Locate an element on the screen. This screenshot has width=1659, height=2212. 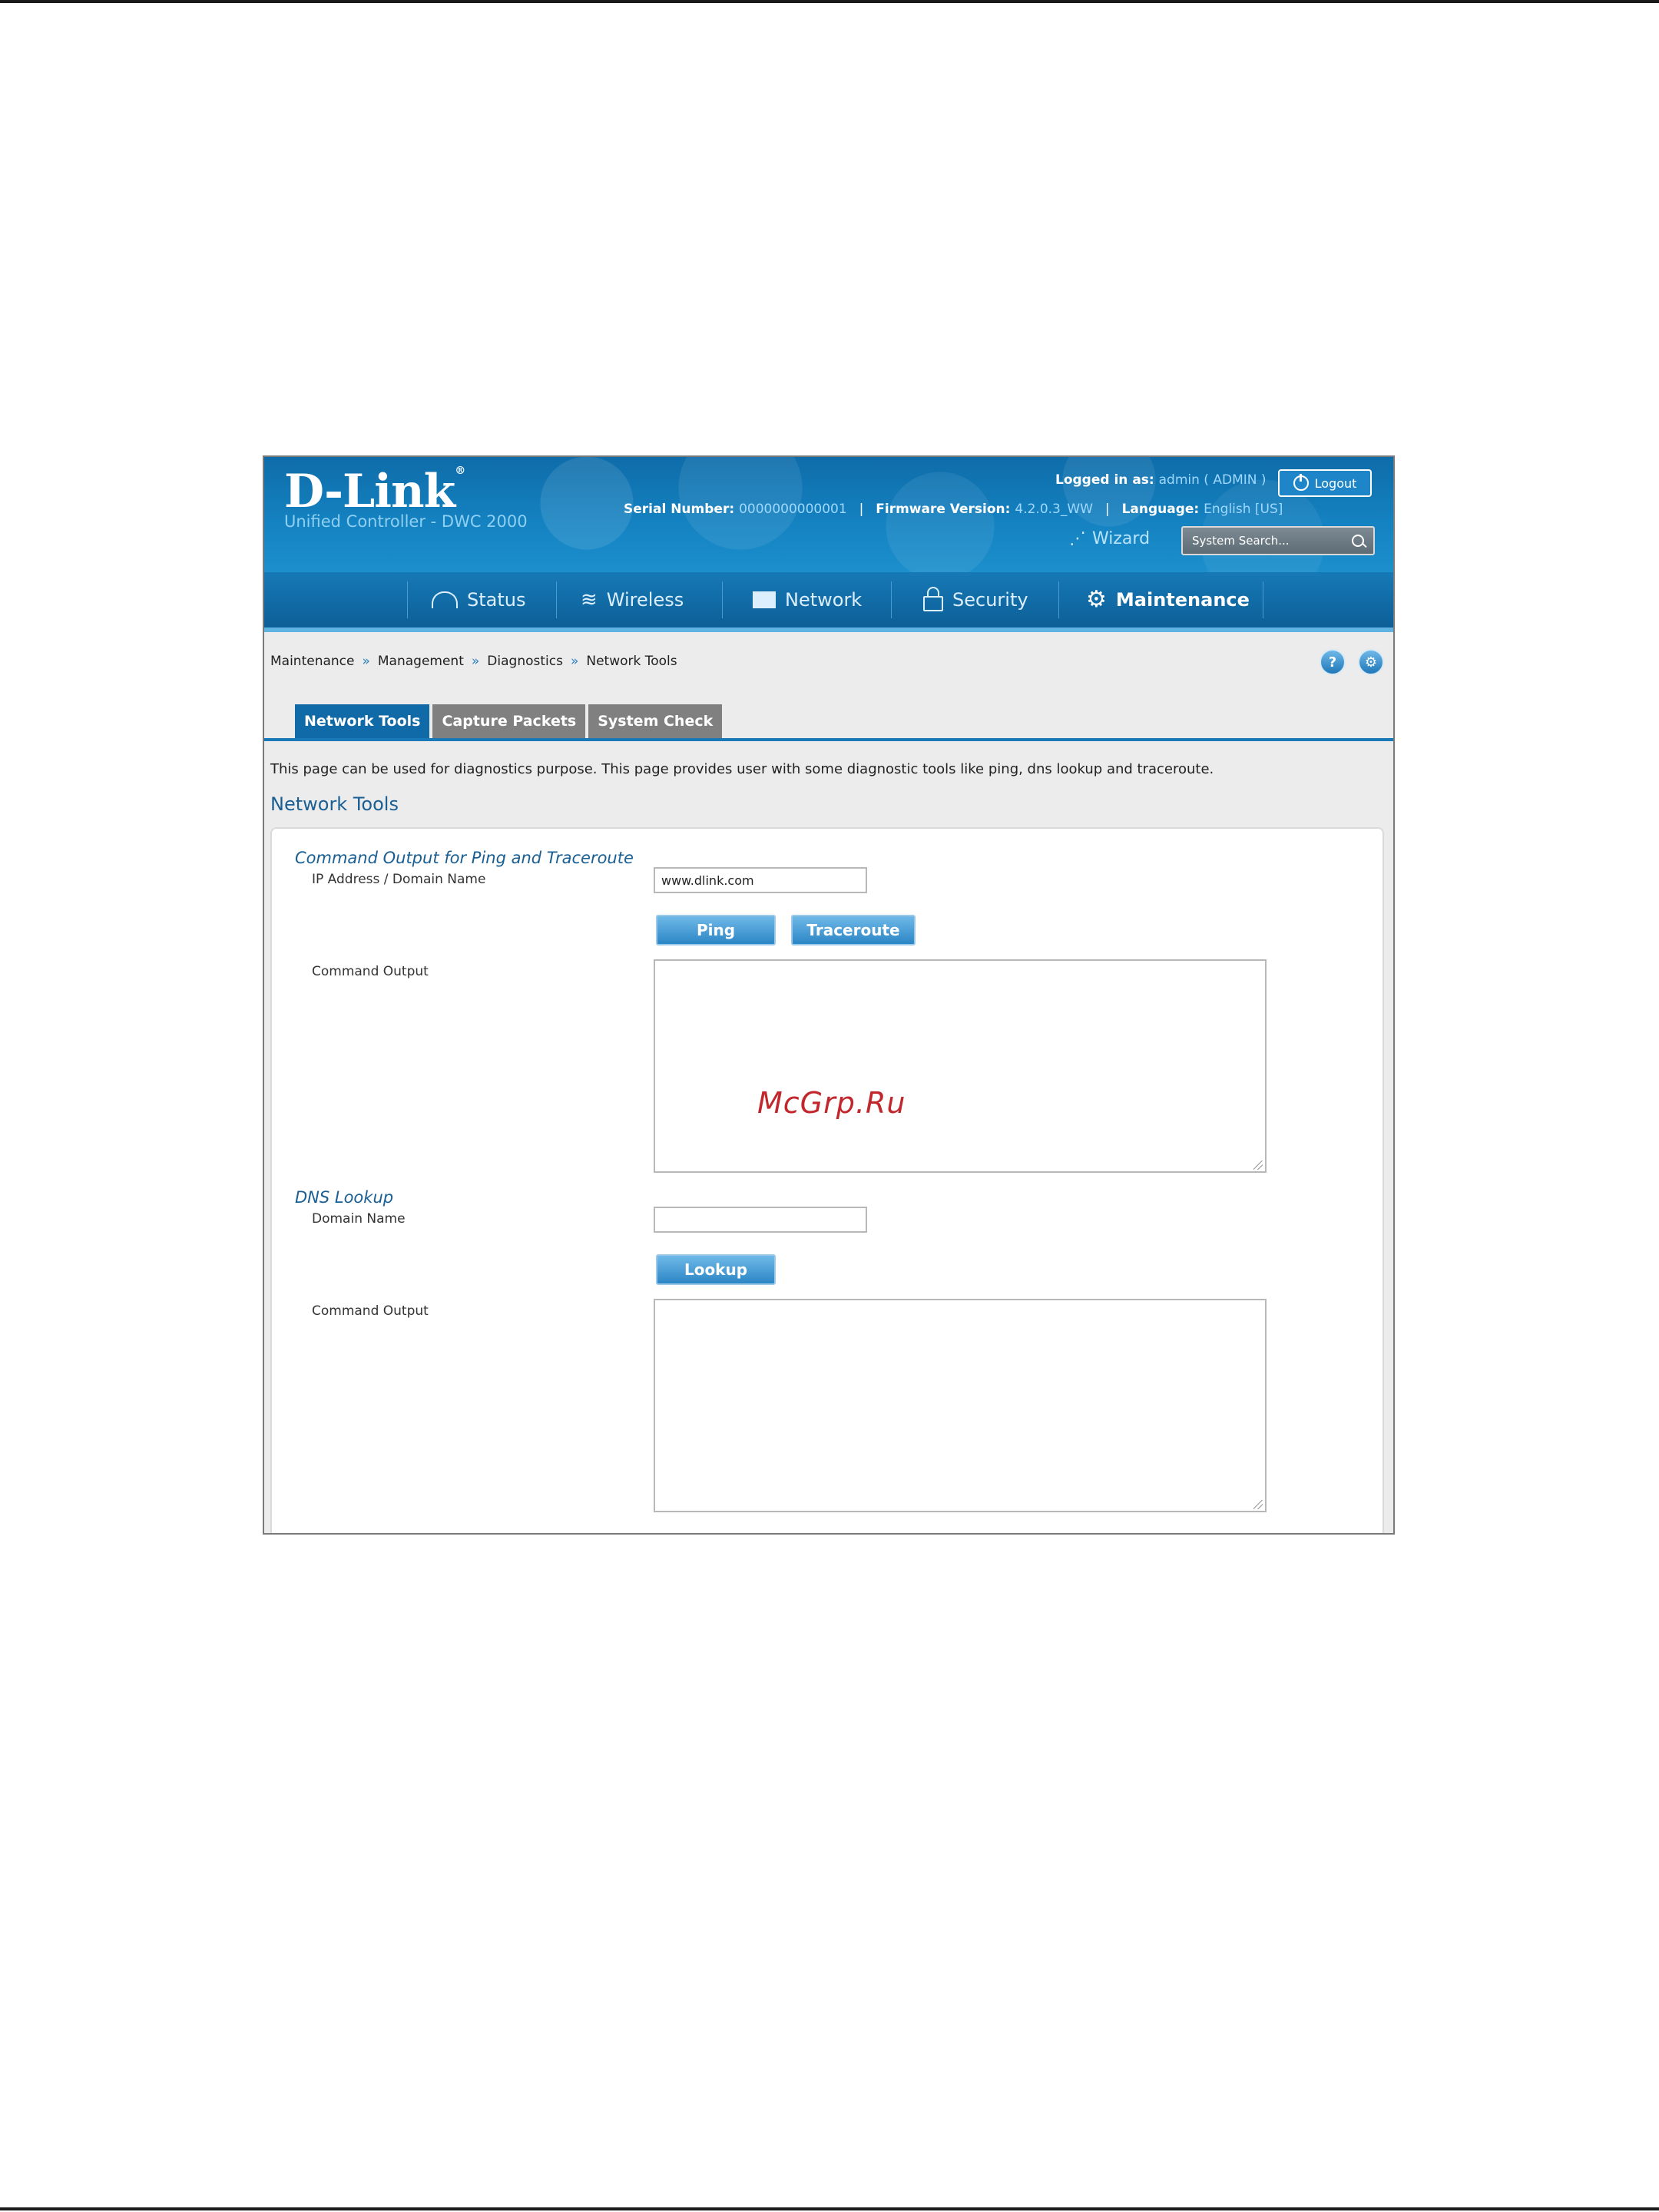
nav-wireless: ≋ Wireless is located at coordinates (632, 600).